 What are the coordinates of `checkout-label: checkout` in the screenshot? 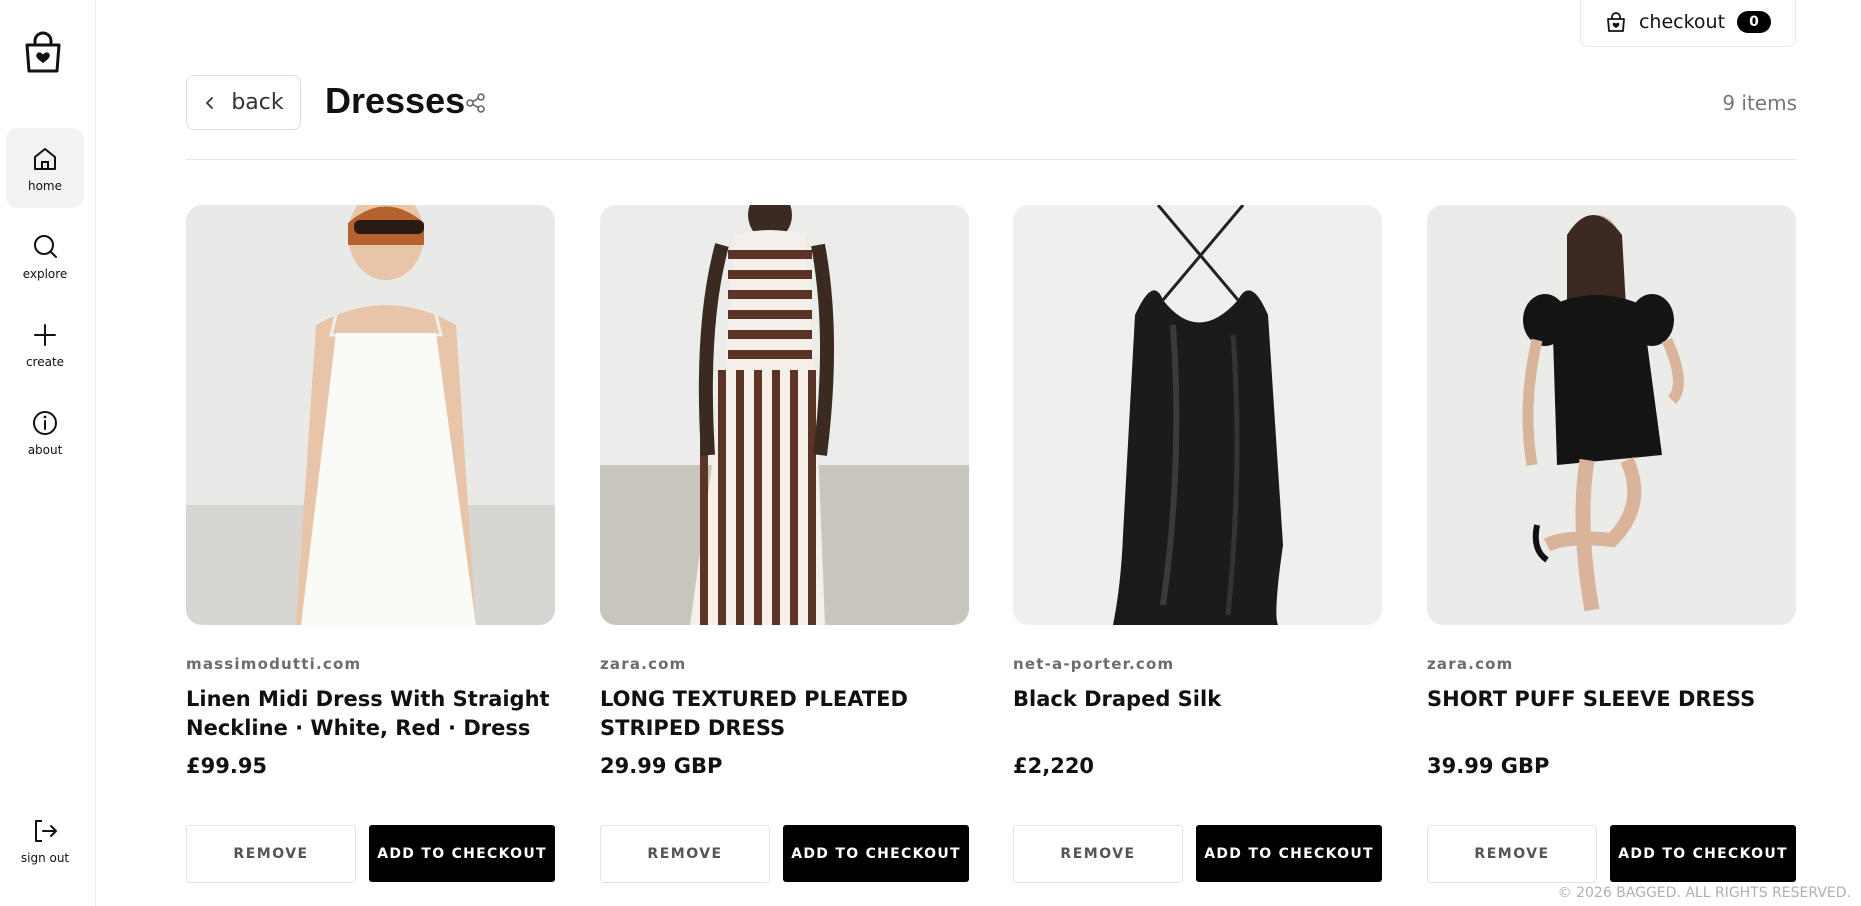 It's located at (1682, 21).